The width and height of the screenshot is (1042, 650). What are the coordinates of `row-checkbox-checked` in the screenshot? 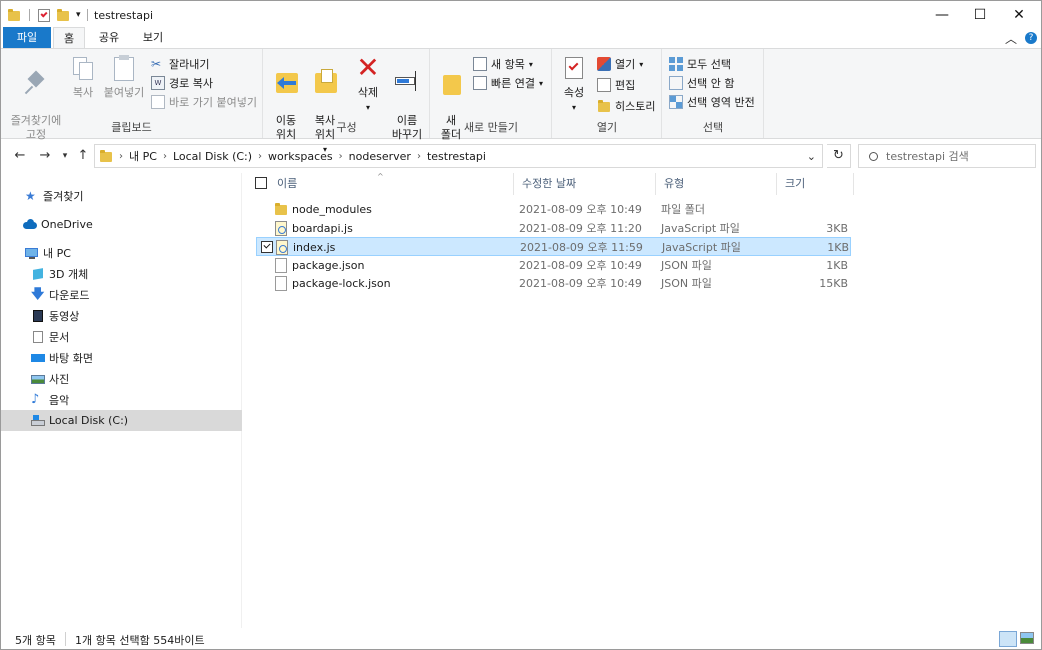 It's located at (267, 247).